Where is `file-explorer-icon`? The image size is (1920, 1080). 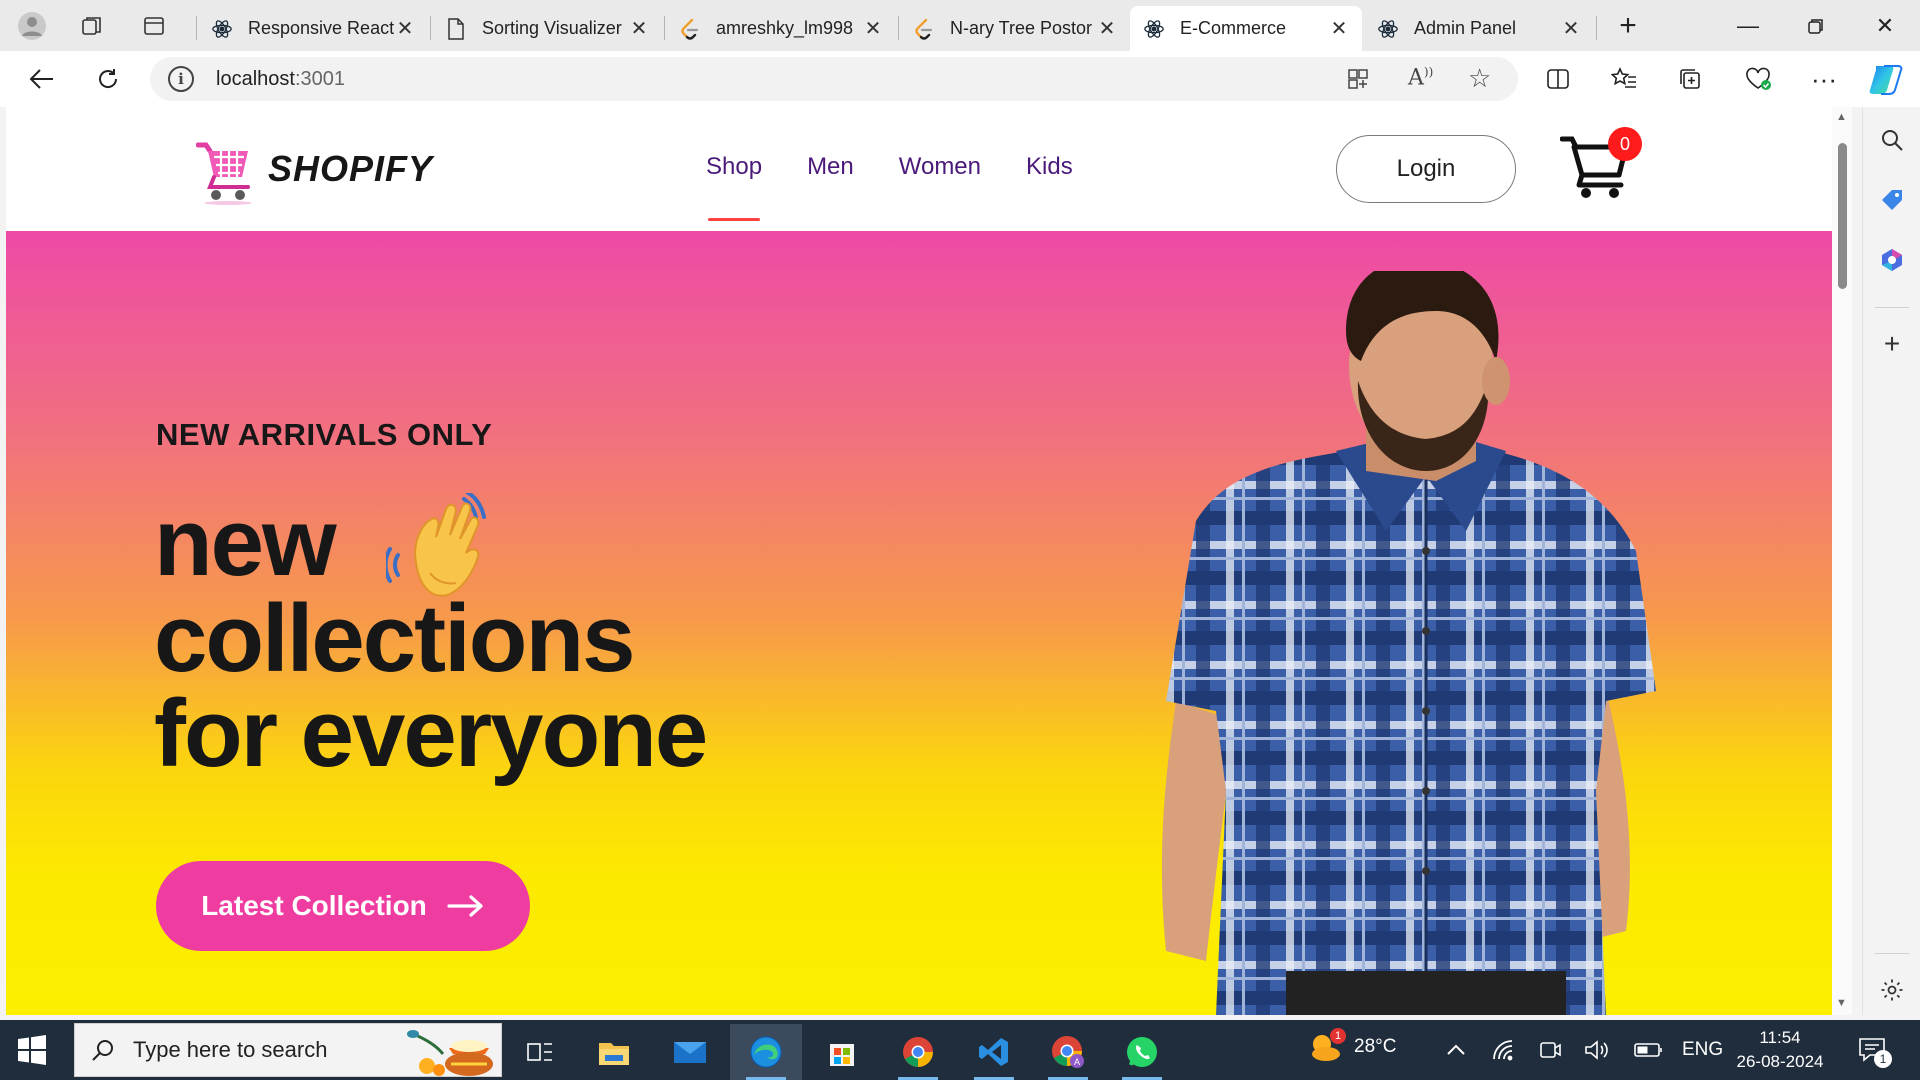 file-explorer-icon is located at coordinates (614, 1052).